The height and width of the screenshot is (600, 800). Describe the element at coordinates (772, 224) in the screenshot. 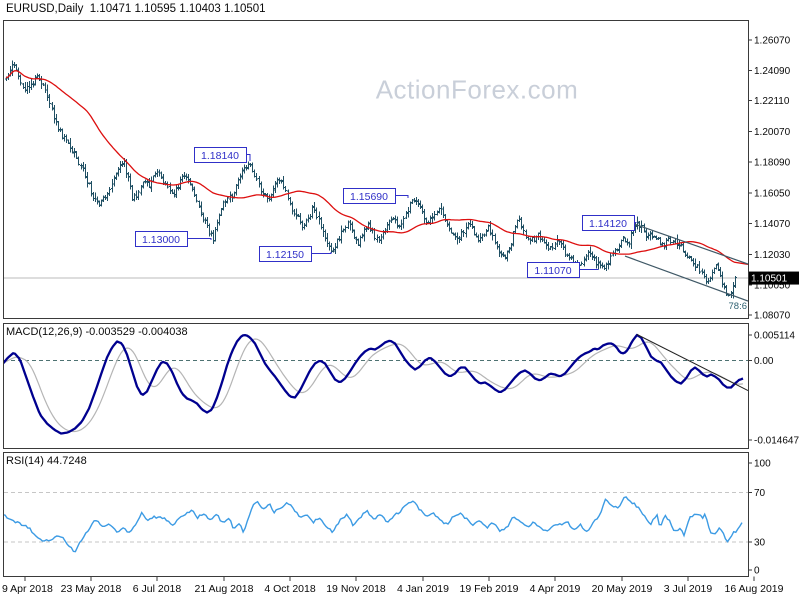

I see `price-axis-label: 1.14070` at that location.